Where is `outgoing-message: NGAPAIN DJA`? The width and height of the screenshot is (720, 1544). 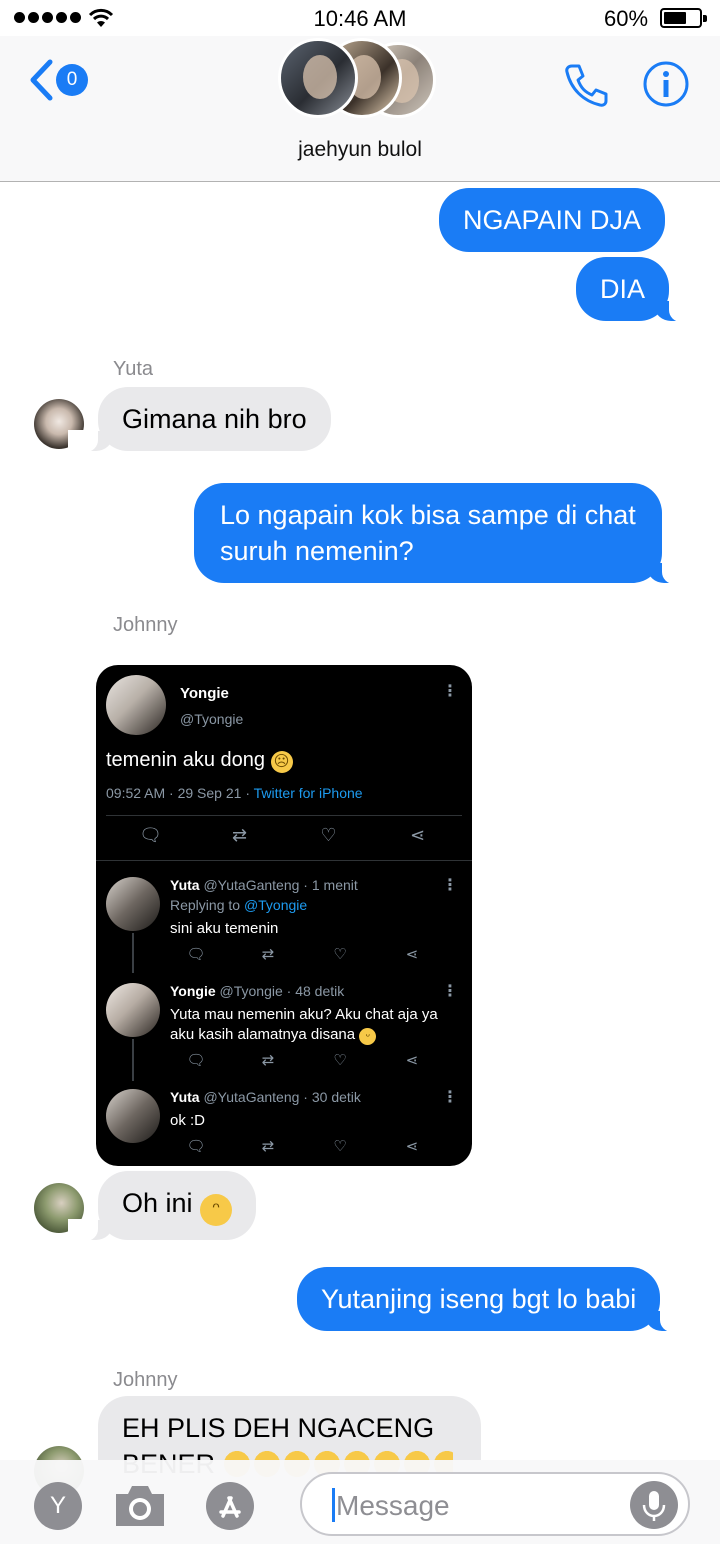 outgoing-message: NGAPAIN DJA is located at coordinates (552, 220).